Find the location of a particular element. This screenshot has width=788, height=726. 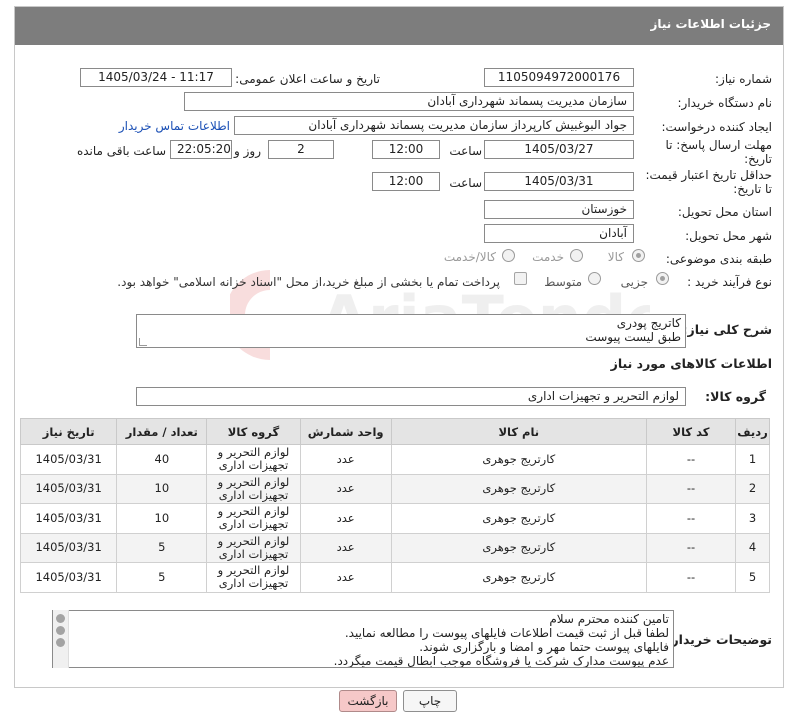

cell-row: 4 is located at coordinates (752, 547).